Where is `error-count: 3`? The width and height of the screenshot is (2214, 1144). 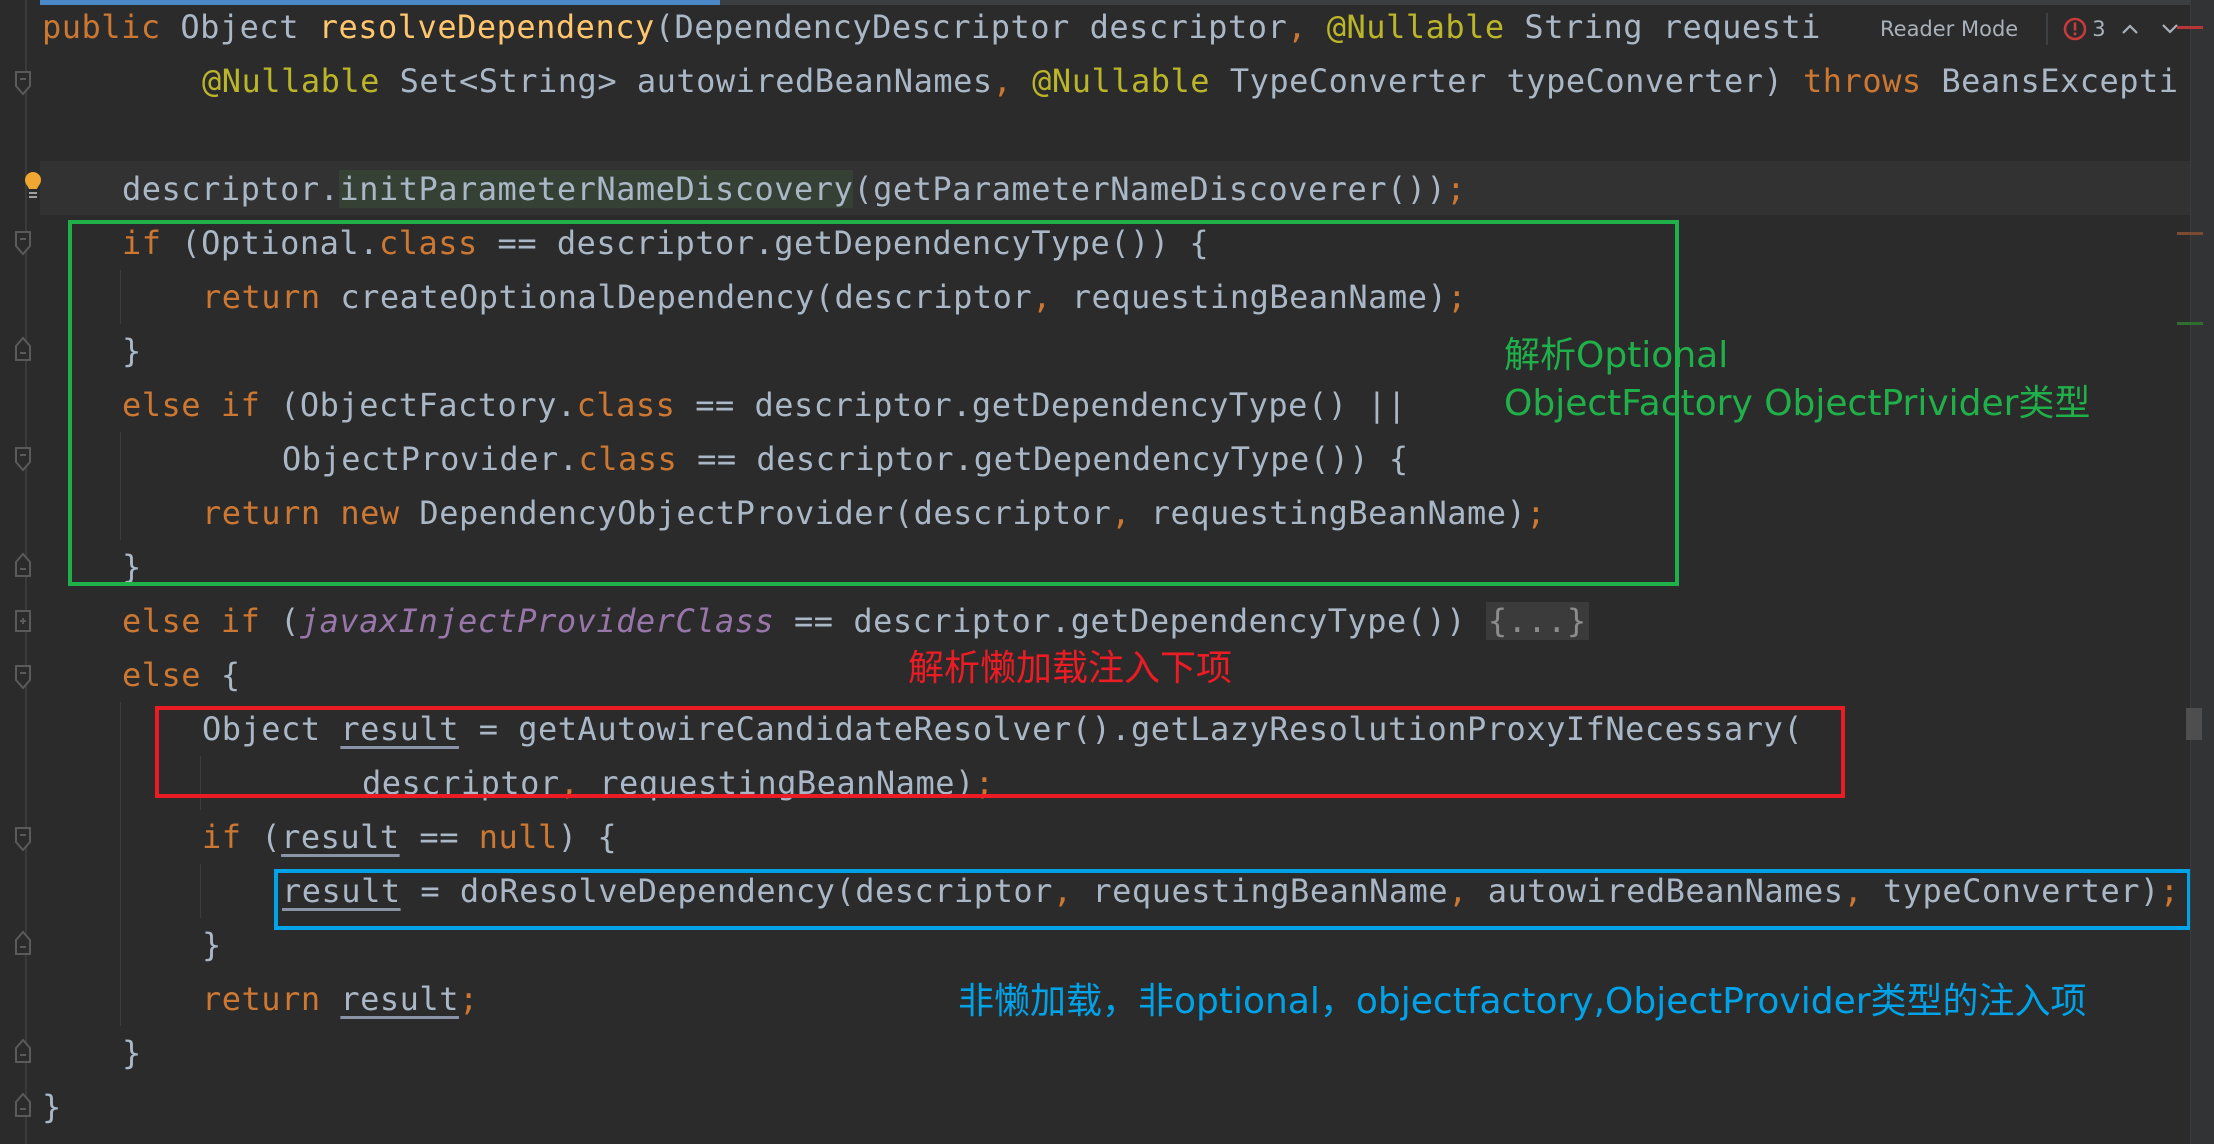 error-count: 3 is located at coordinates (2099, 29).